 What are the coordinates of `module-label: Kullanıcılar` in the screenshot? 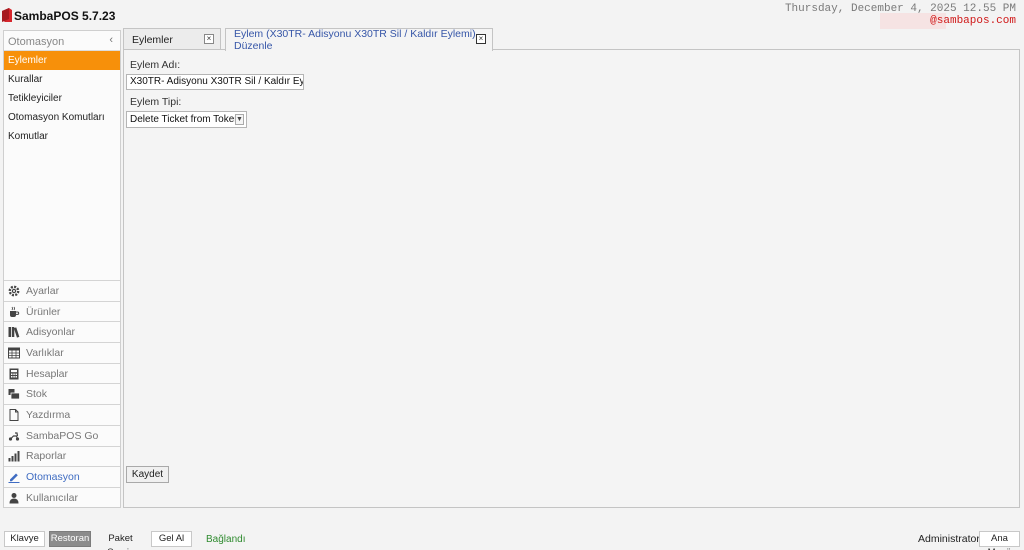 It's located at (52, 497).